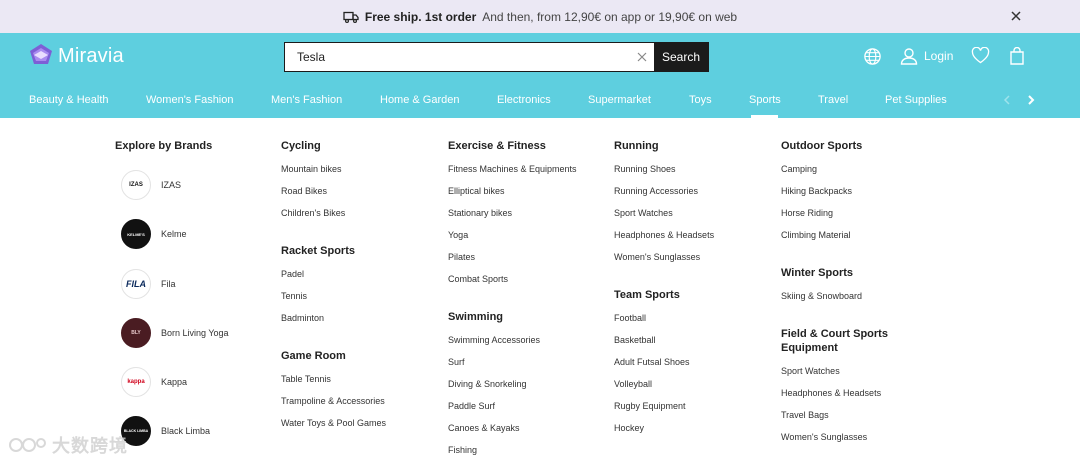 The height and width of the screenshot is (467, 1080). Describe the element at coordinates (154, 234) in the screenshot. I see `brand-item-kelme: KELME'S Kelme` at that location.